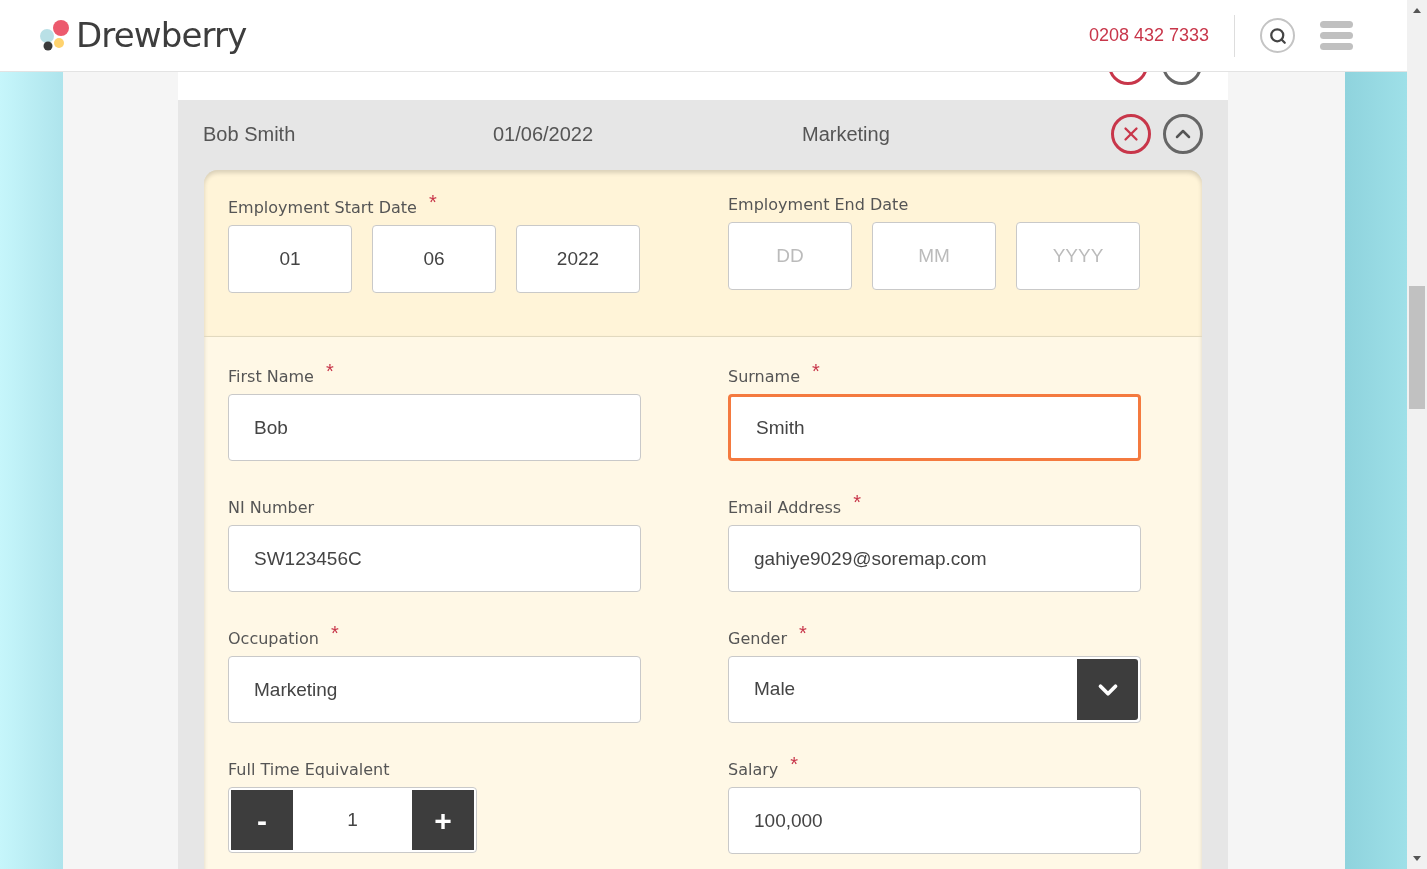 The width and height of the screenshot is (1427, 869). I want to click on scrollbar, so click(1417, 434).